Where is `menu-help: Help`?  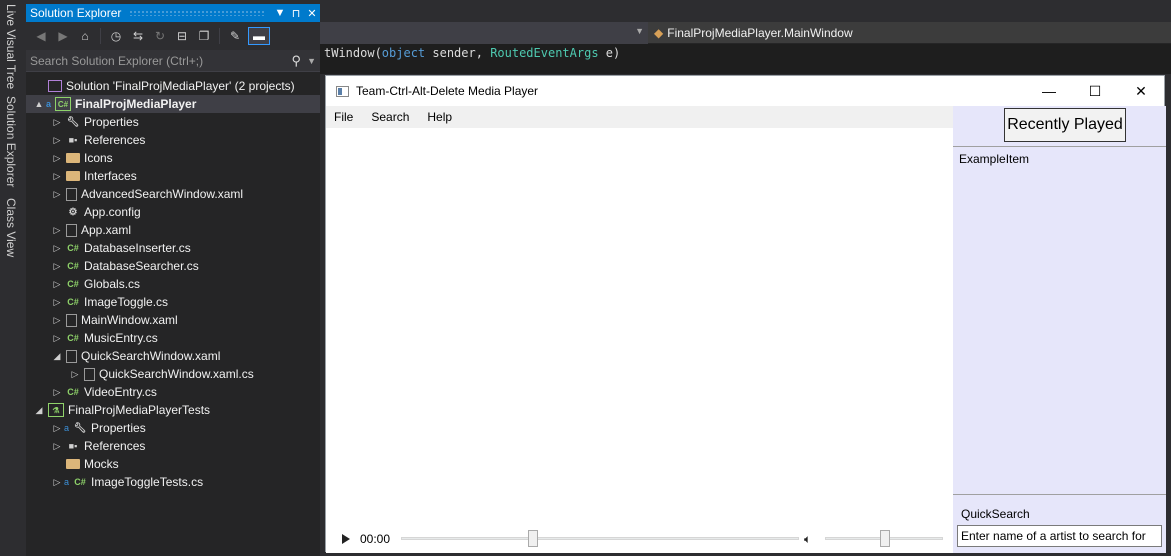
menu-help: Help is located at coordinates (439, 117).